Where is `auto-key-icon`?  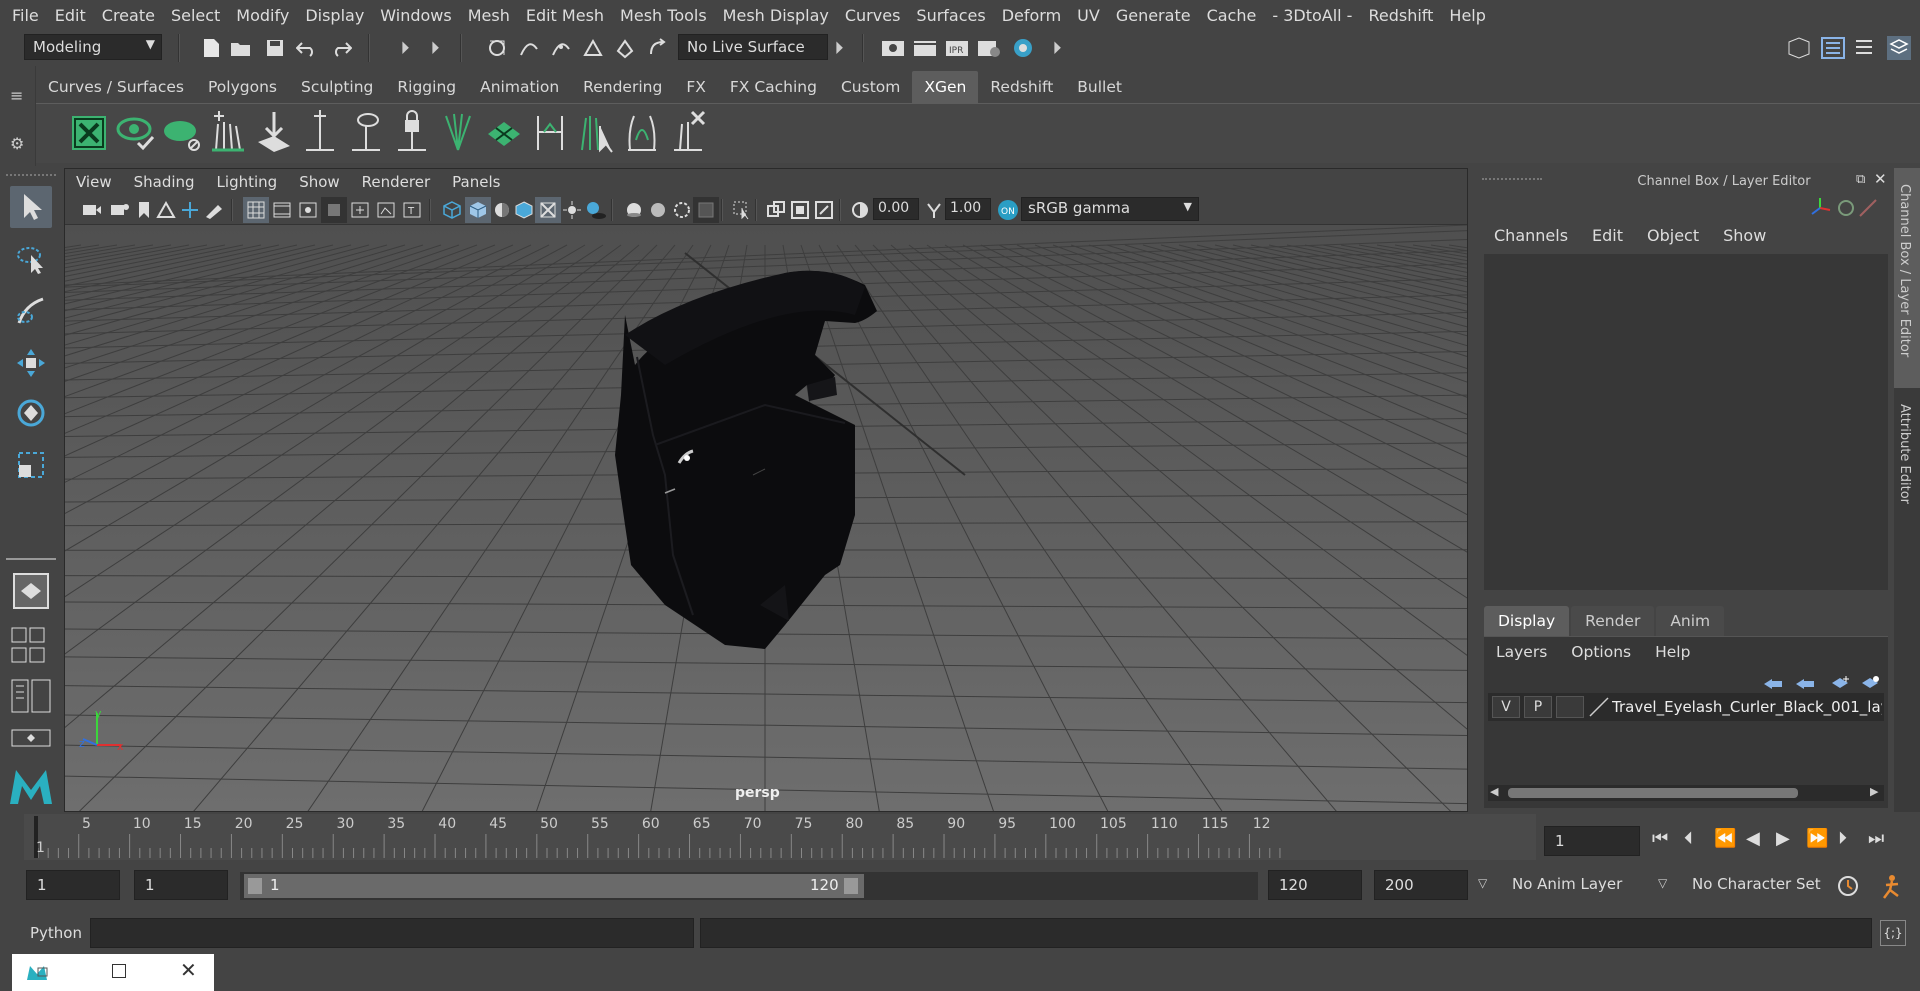
auto-key-icon is located at coordinates (1892, 888).